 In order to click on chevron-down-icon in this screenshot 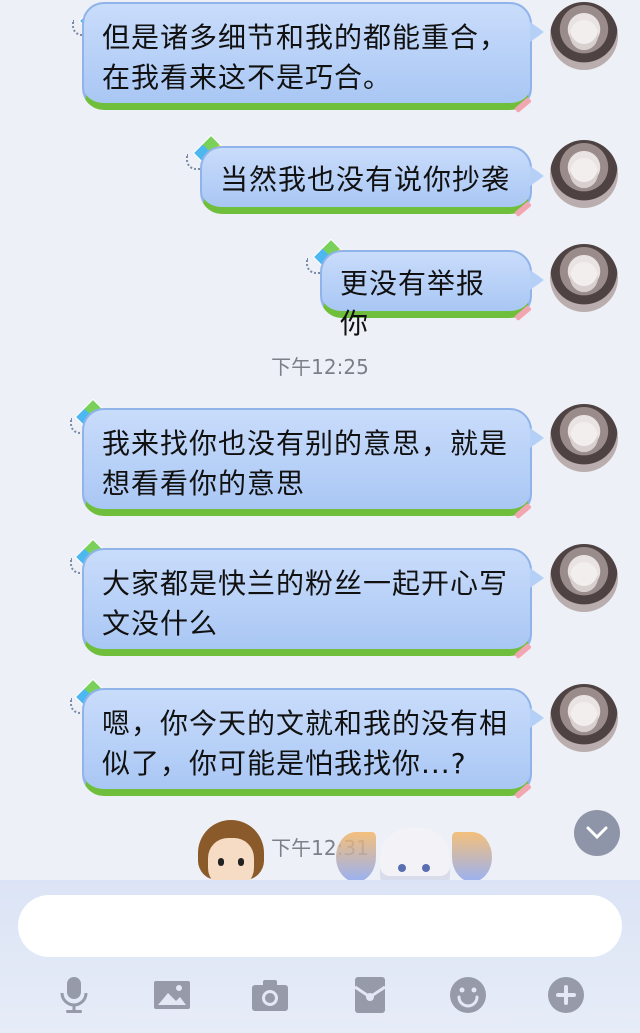, I will do `click(597, 833)`.